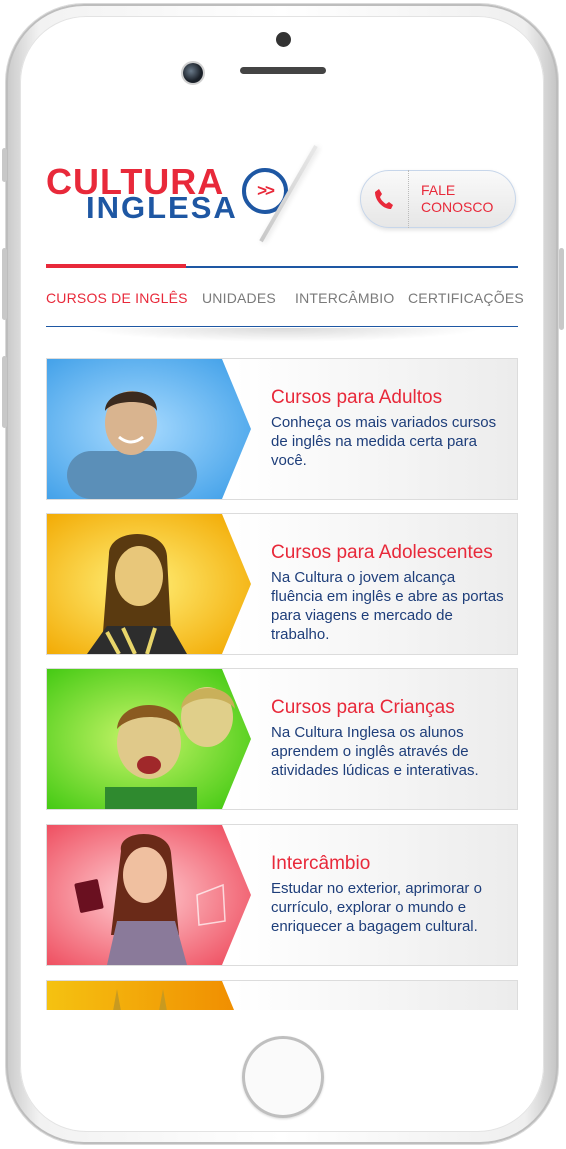  What do you see at coordinates (283, 1077) in the screenshot?
I see `home-button` at bounding box center [283, 1077].